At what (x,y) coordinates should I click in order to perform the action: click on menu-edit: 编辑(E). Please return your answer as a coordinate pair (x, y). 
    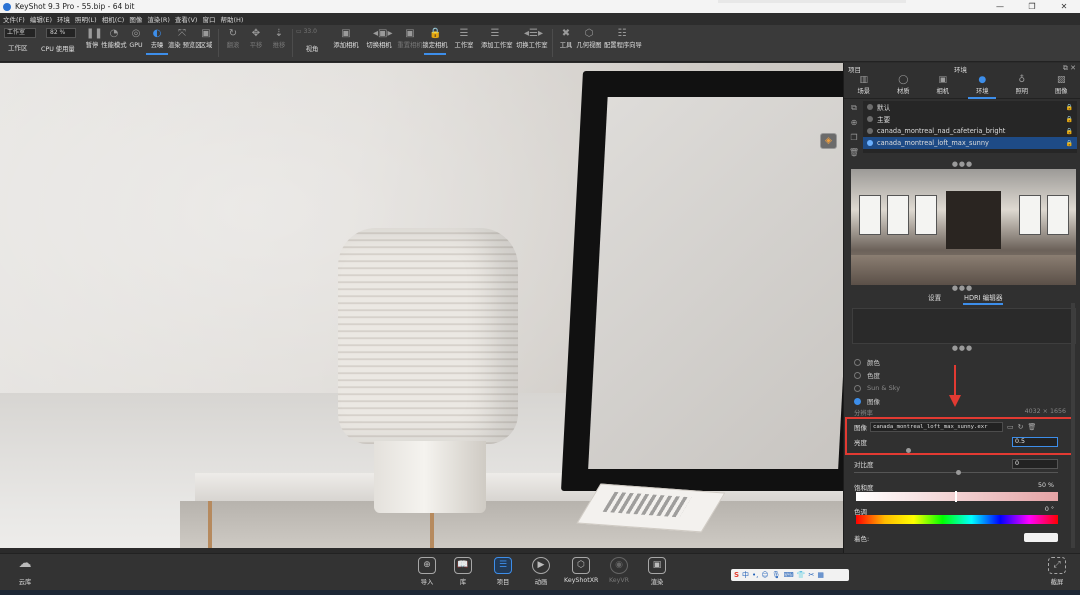
    Looking at the image, I should click on (41, 19).